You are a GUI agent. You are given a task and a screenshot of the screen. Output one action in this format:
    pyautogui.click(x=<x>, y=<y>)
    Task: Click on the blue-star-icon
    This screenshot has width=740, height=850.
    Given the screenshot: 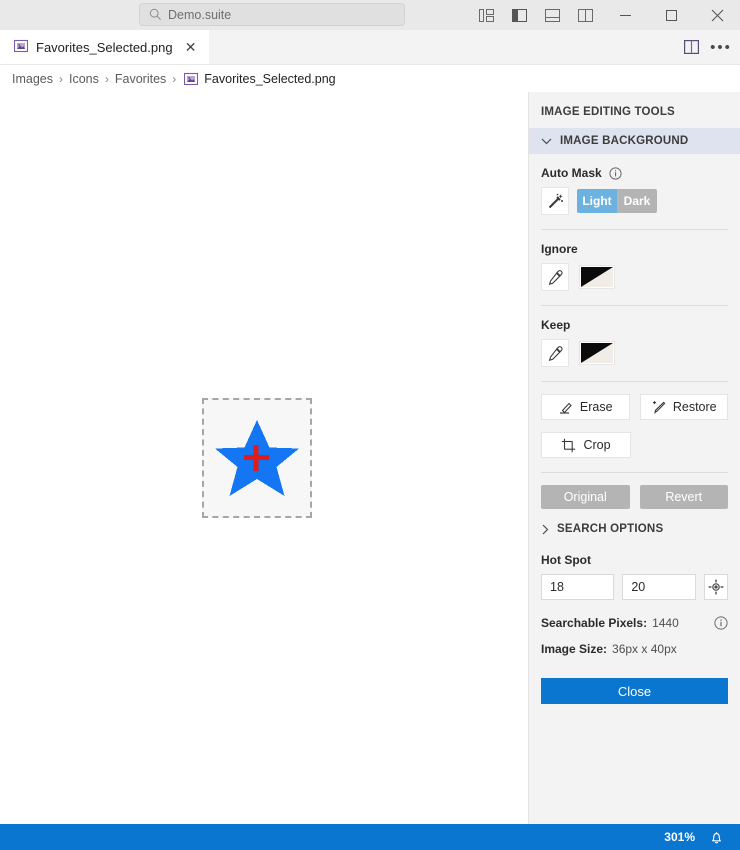 What is the action you would take?
    pyautogui.click(x=257, y=458)
    